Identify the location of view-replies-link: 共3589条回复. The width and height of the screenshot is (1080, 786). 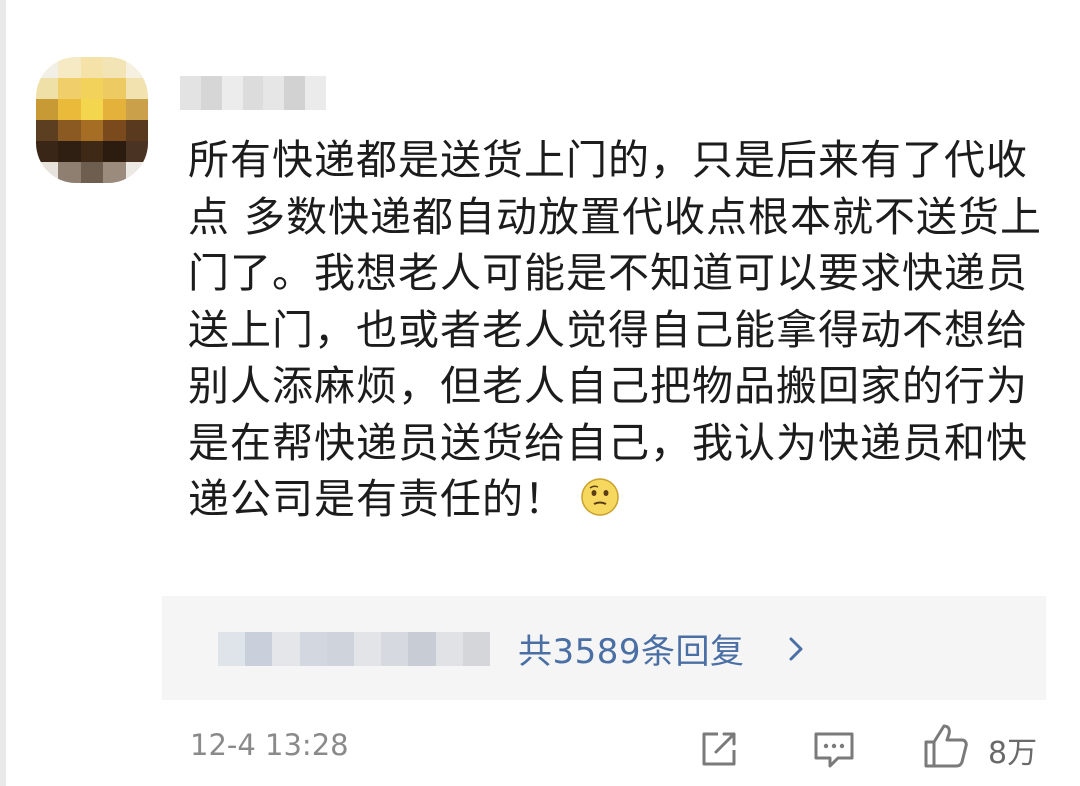
(631, 648).